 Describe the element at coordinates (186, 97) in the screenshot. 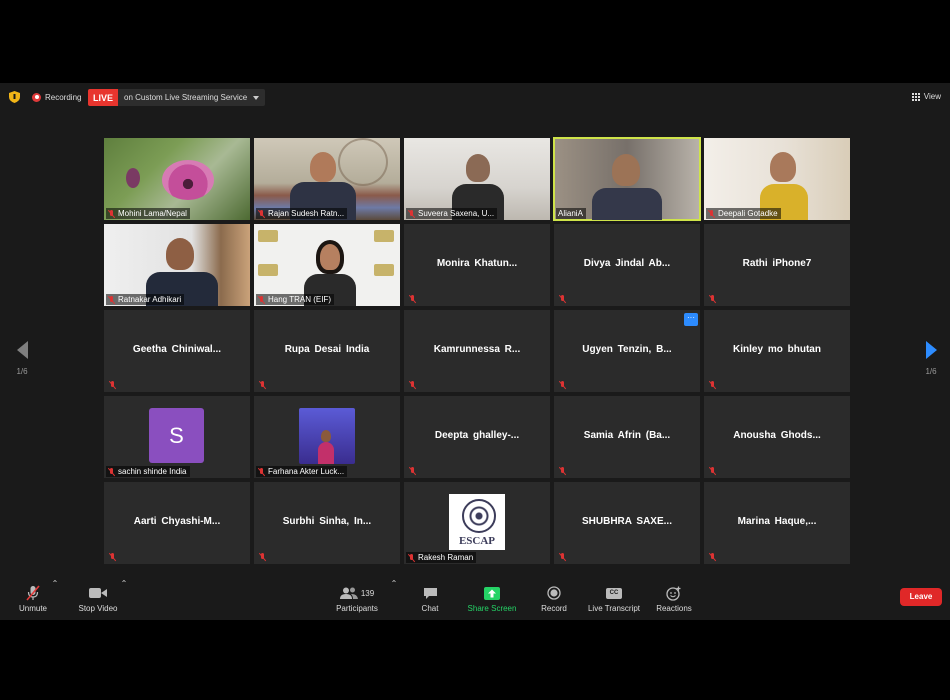

I see `live-stream-service-label: on Custom Live Streaming Service` at that location.